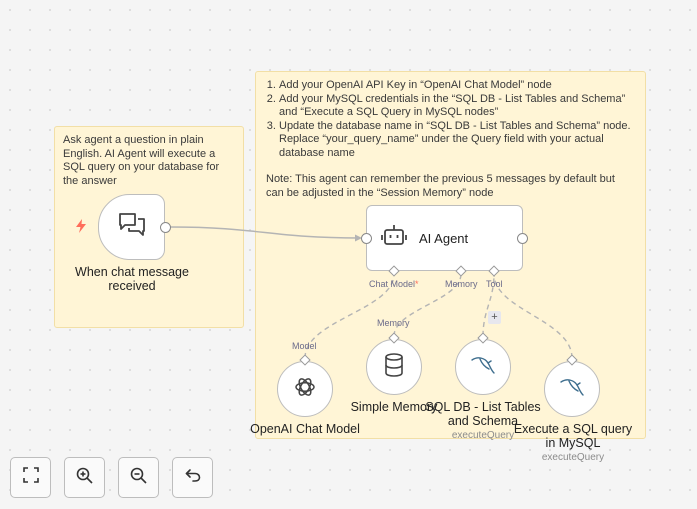  Describe the element at coordinates (394, 238) in the screenshot. I see `robot-icon` at that location.